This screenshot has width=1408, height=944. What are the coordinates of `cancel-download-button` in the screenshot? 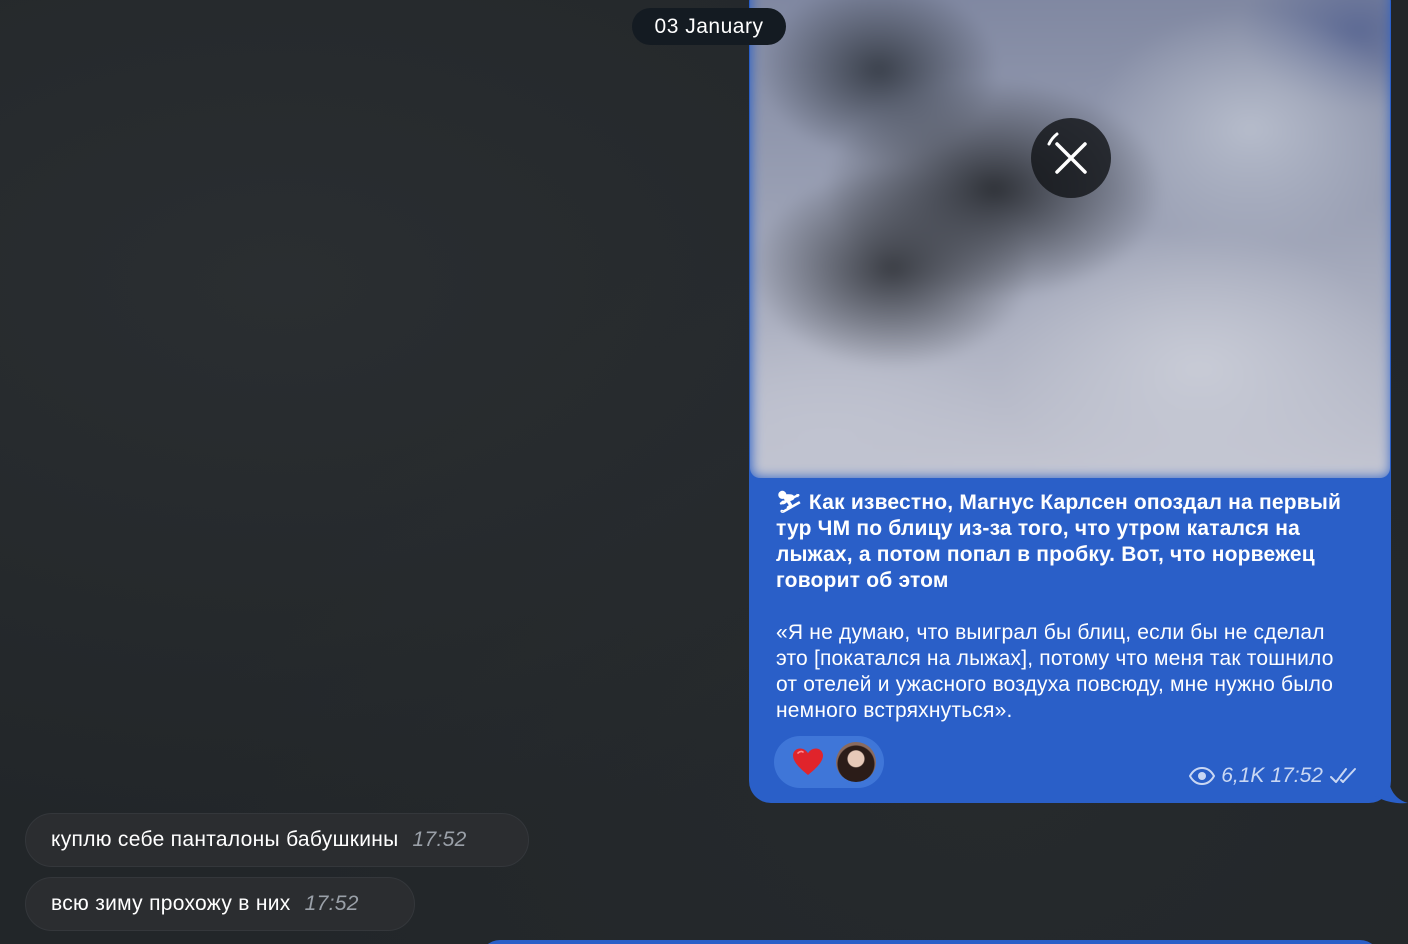 It's located at (1071, 158).